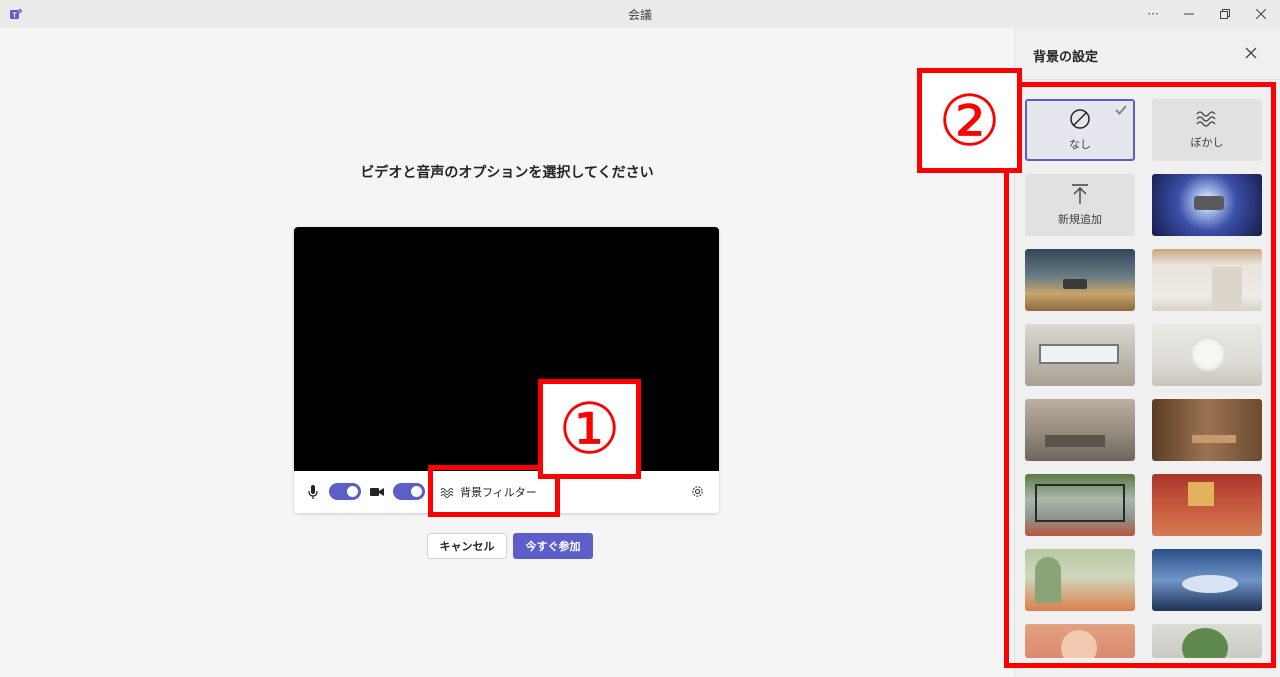 The image size is (1280, 677). What do you see at coordinates (553, 546) in the screenshot?
I see `join-now-button: 今すぐ参加` at bounding box center [553, 546].